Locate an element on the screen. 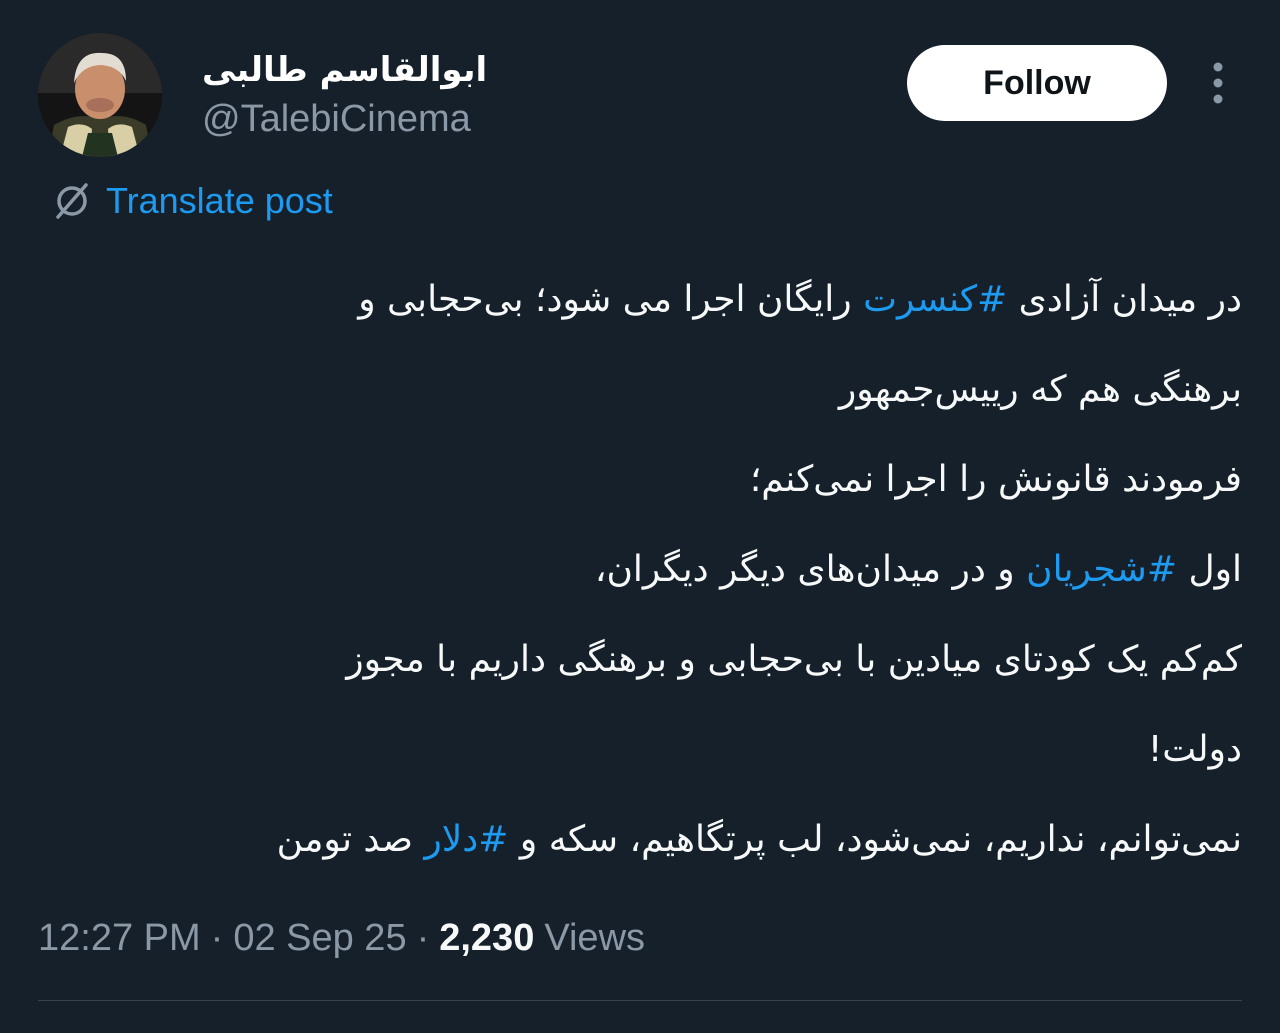 This screenshot has height=1033, width=1280. tweet-meta: 12:27 PM · 02 Sep 25 · 2,230 Views is located at coordinates (341, 938).